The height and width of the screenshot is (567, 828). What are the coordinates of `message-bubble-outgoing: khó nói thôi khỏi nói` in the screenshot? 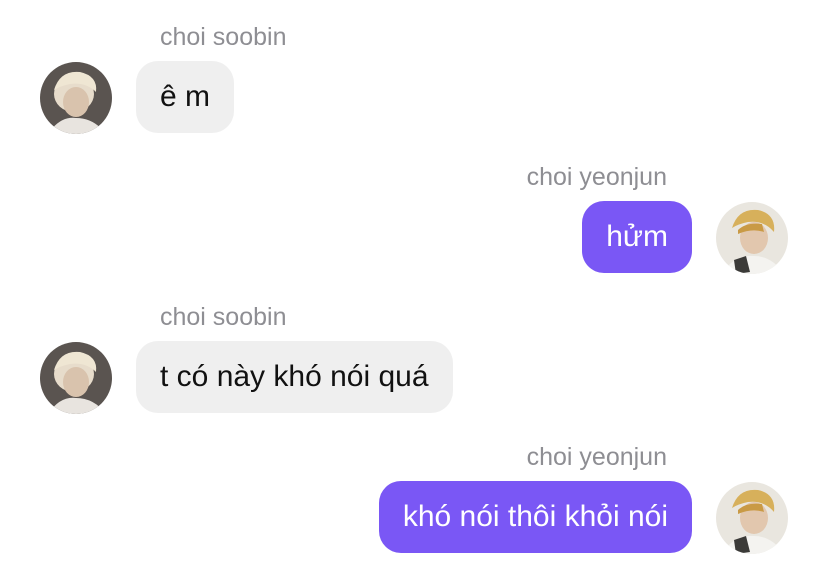 It's located at (535, 517).